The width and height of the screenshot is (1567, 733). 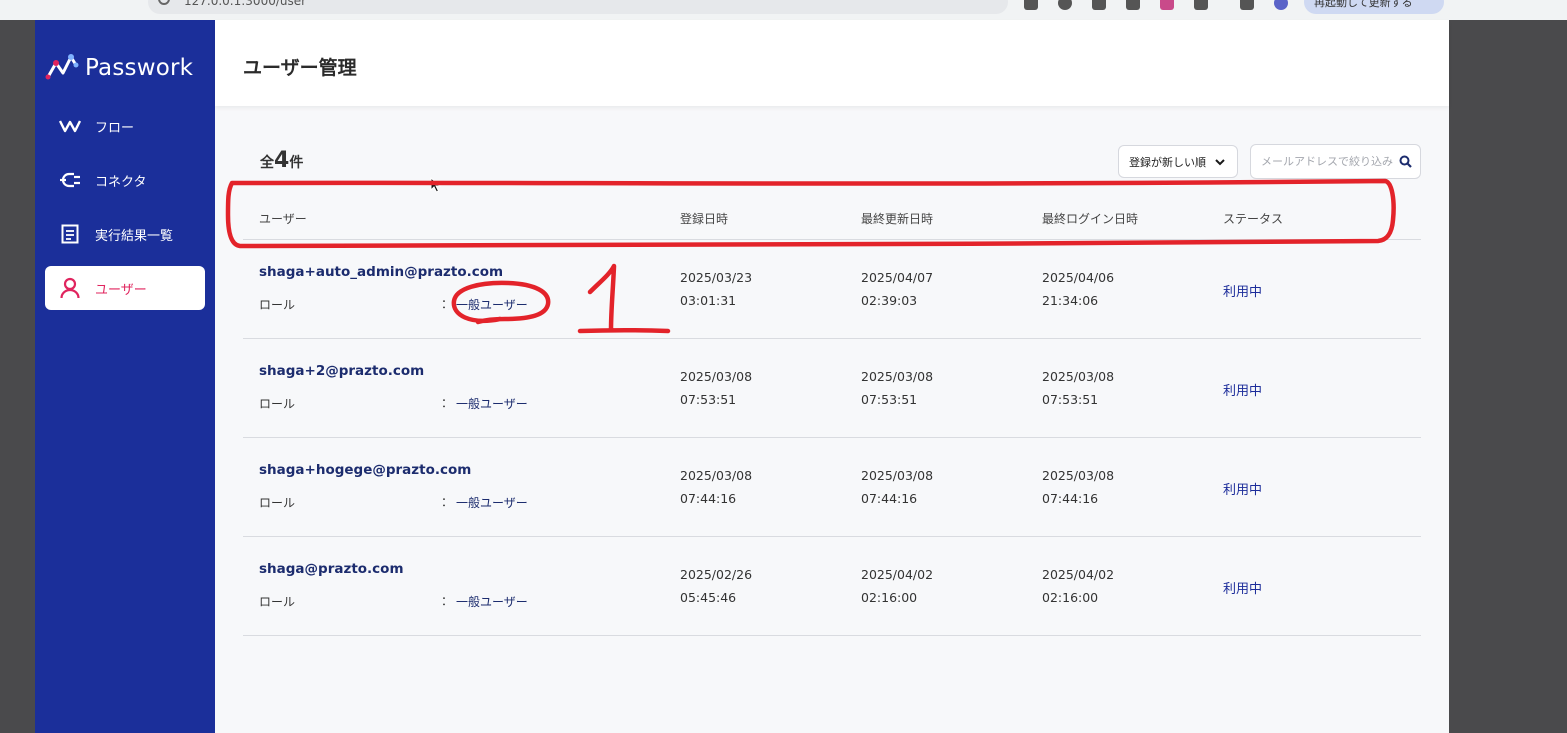 What do you see at coordinates (889, 399) in the screenshot?
I see `updated-time: 07:53:51` at bounding box center [889, 399].